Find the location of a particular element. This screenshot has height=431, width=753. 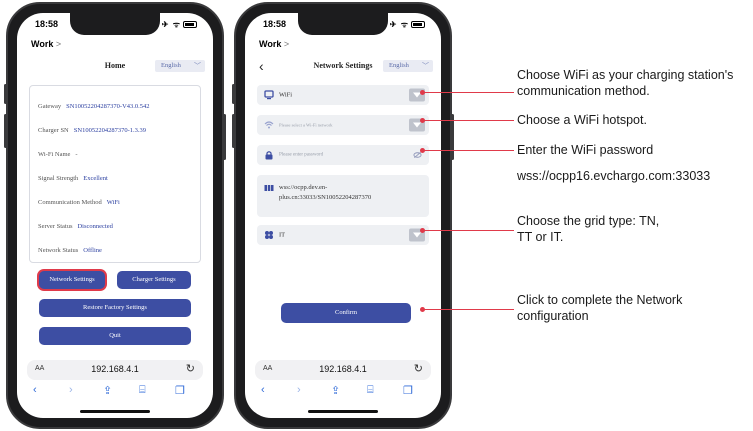

charger-settings-button: Charger Settings is located at coordinates (154, 280).